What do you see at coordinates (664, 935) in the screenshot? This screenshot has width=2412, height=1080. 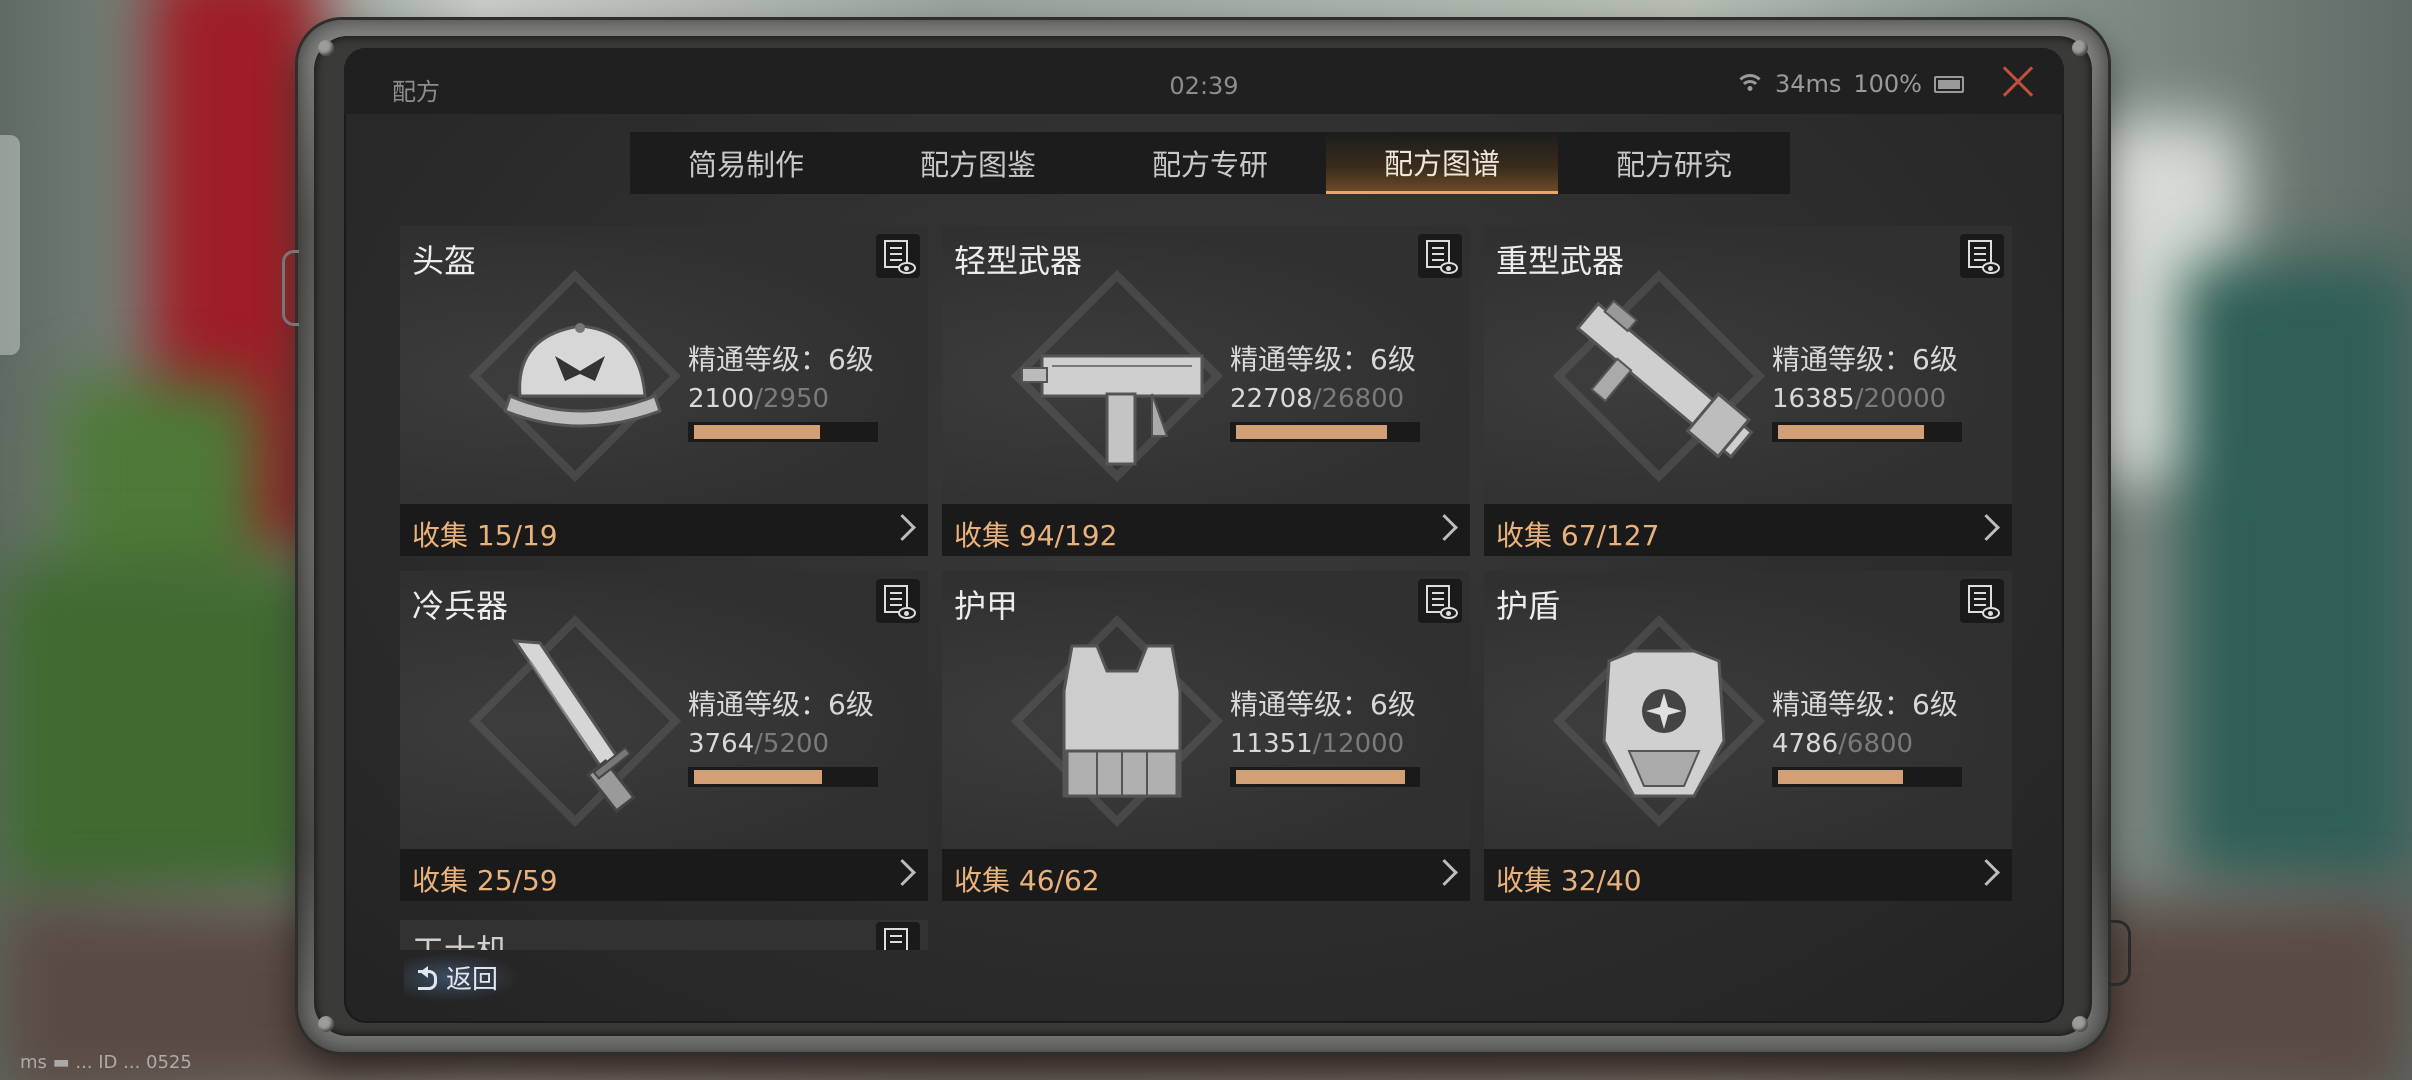 I see `category-card-partial: 工士机` at bounding box center [664, 935].